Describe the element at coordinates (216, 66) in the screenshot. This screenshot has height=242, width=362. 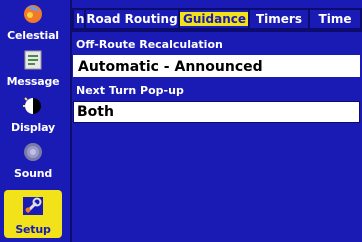
I see `off-route-field: Automatic - Announced` at that location.